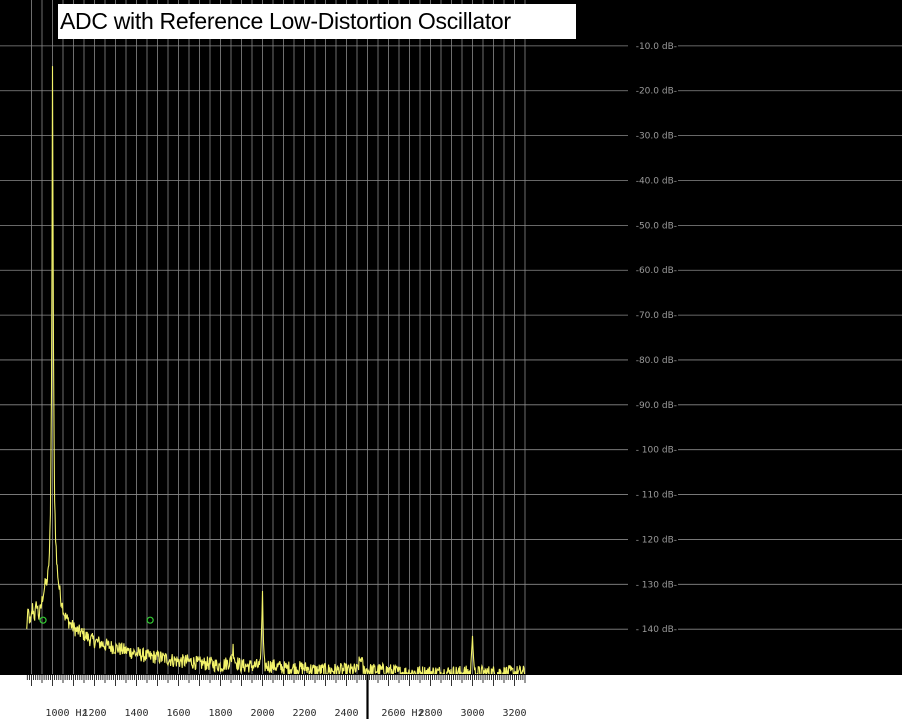 This screenshot has width=902, height=719. I want to click on y-tick-label: -50.0 dB-, so click(656, 226).